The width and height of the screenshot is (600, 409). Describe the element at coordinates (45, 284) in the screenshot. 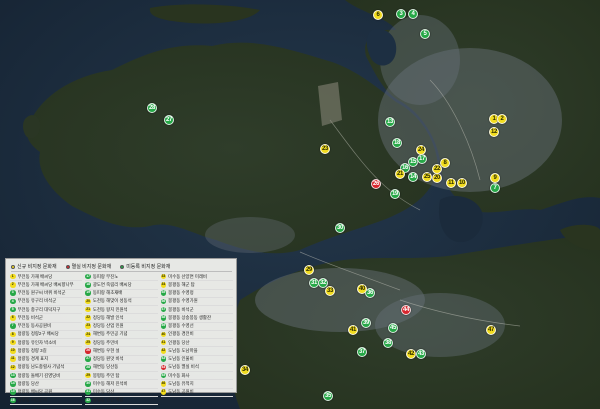

I see `legend-item-label: 무전동 가재 배씨당 배씨향나무` at that location.